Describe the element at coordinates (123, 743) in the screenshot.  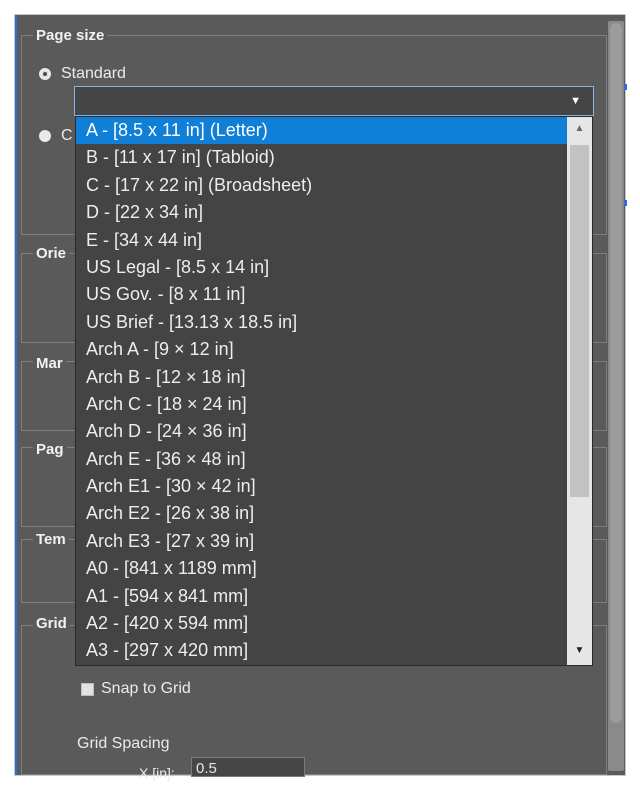
I see `grid-spacing-label: Grid Spacing` at that location.